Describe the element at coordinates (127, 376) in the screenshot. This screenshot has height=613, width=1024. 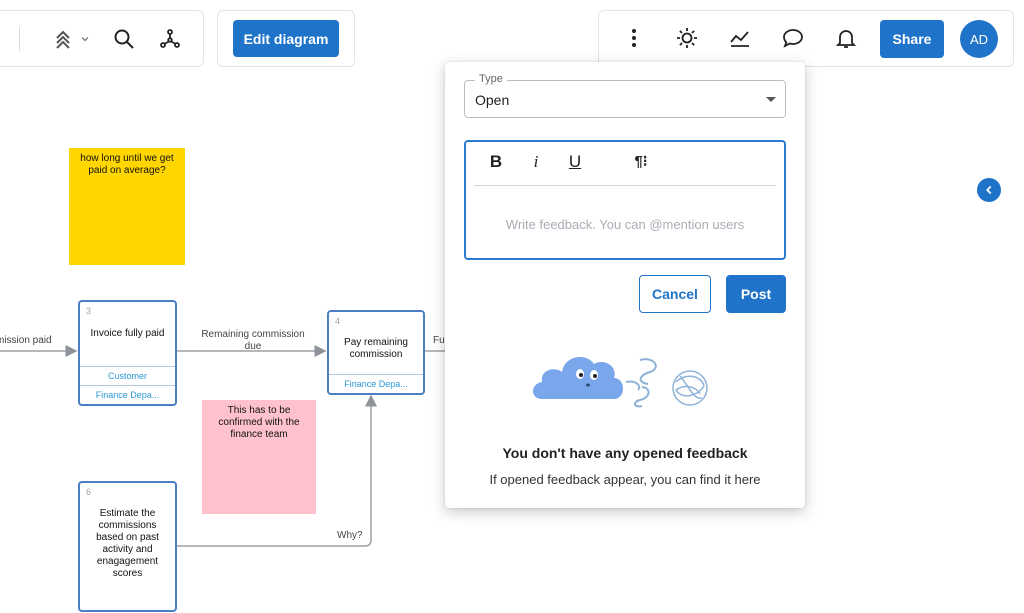
I see `node-lane-customer: Customer` at that location.